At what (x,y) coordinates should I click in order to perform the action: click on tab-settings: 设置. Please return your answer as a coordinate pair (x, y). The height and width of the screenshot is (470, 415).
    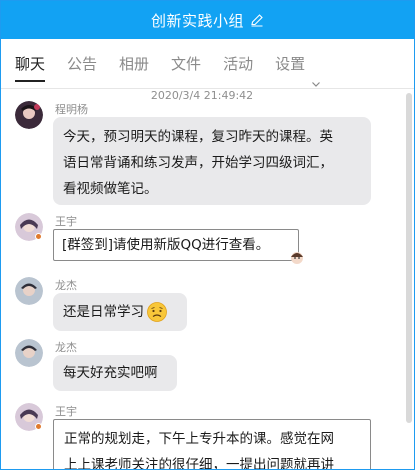
    Looking at the image, I should click on (298, 64).